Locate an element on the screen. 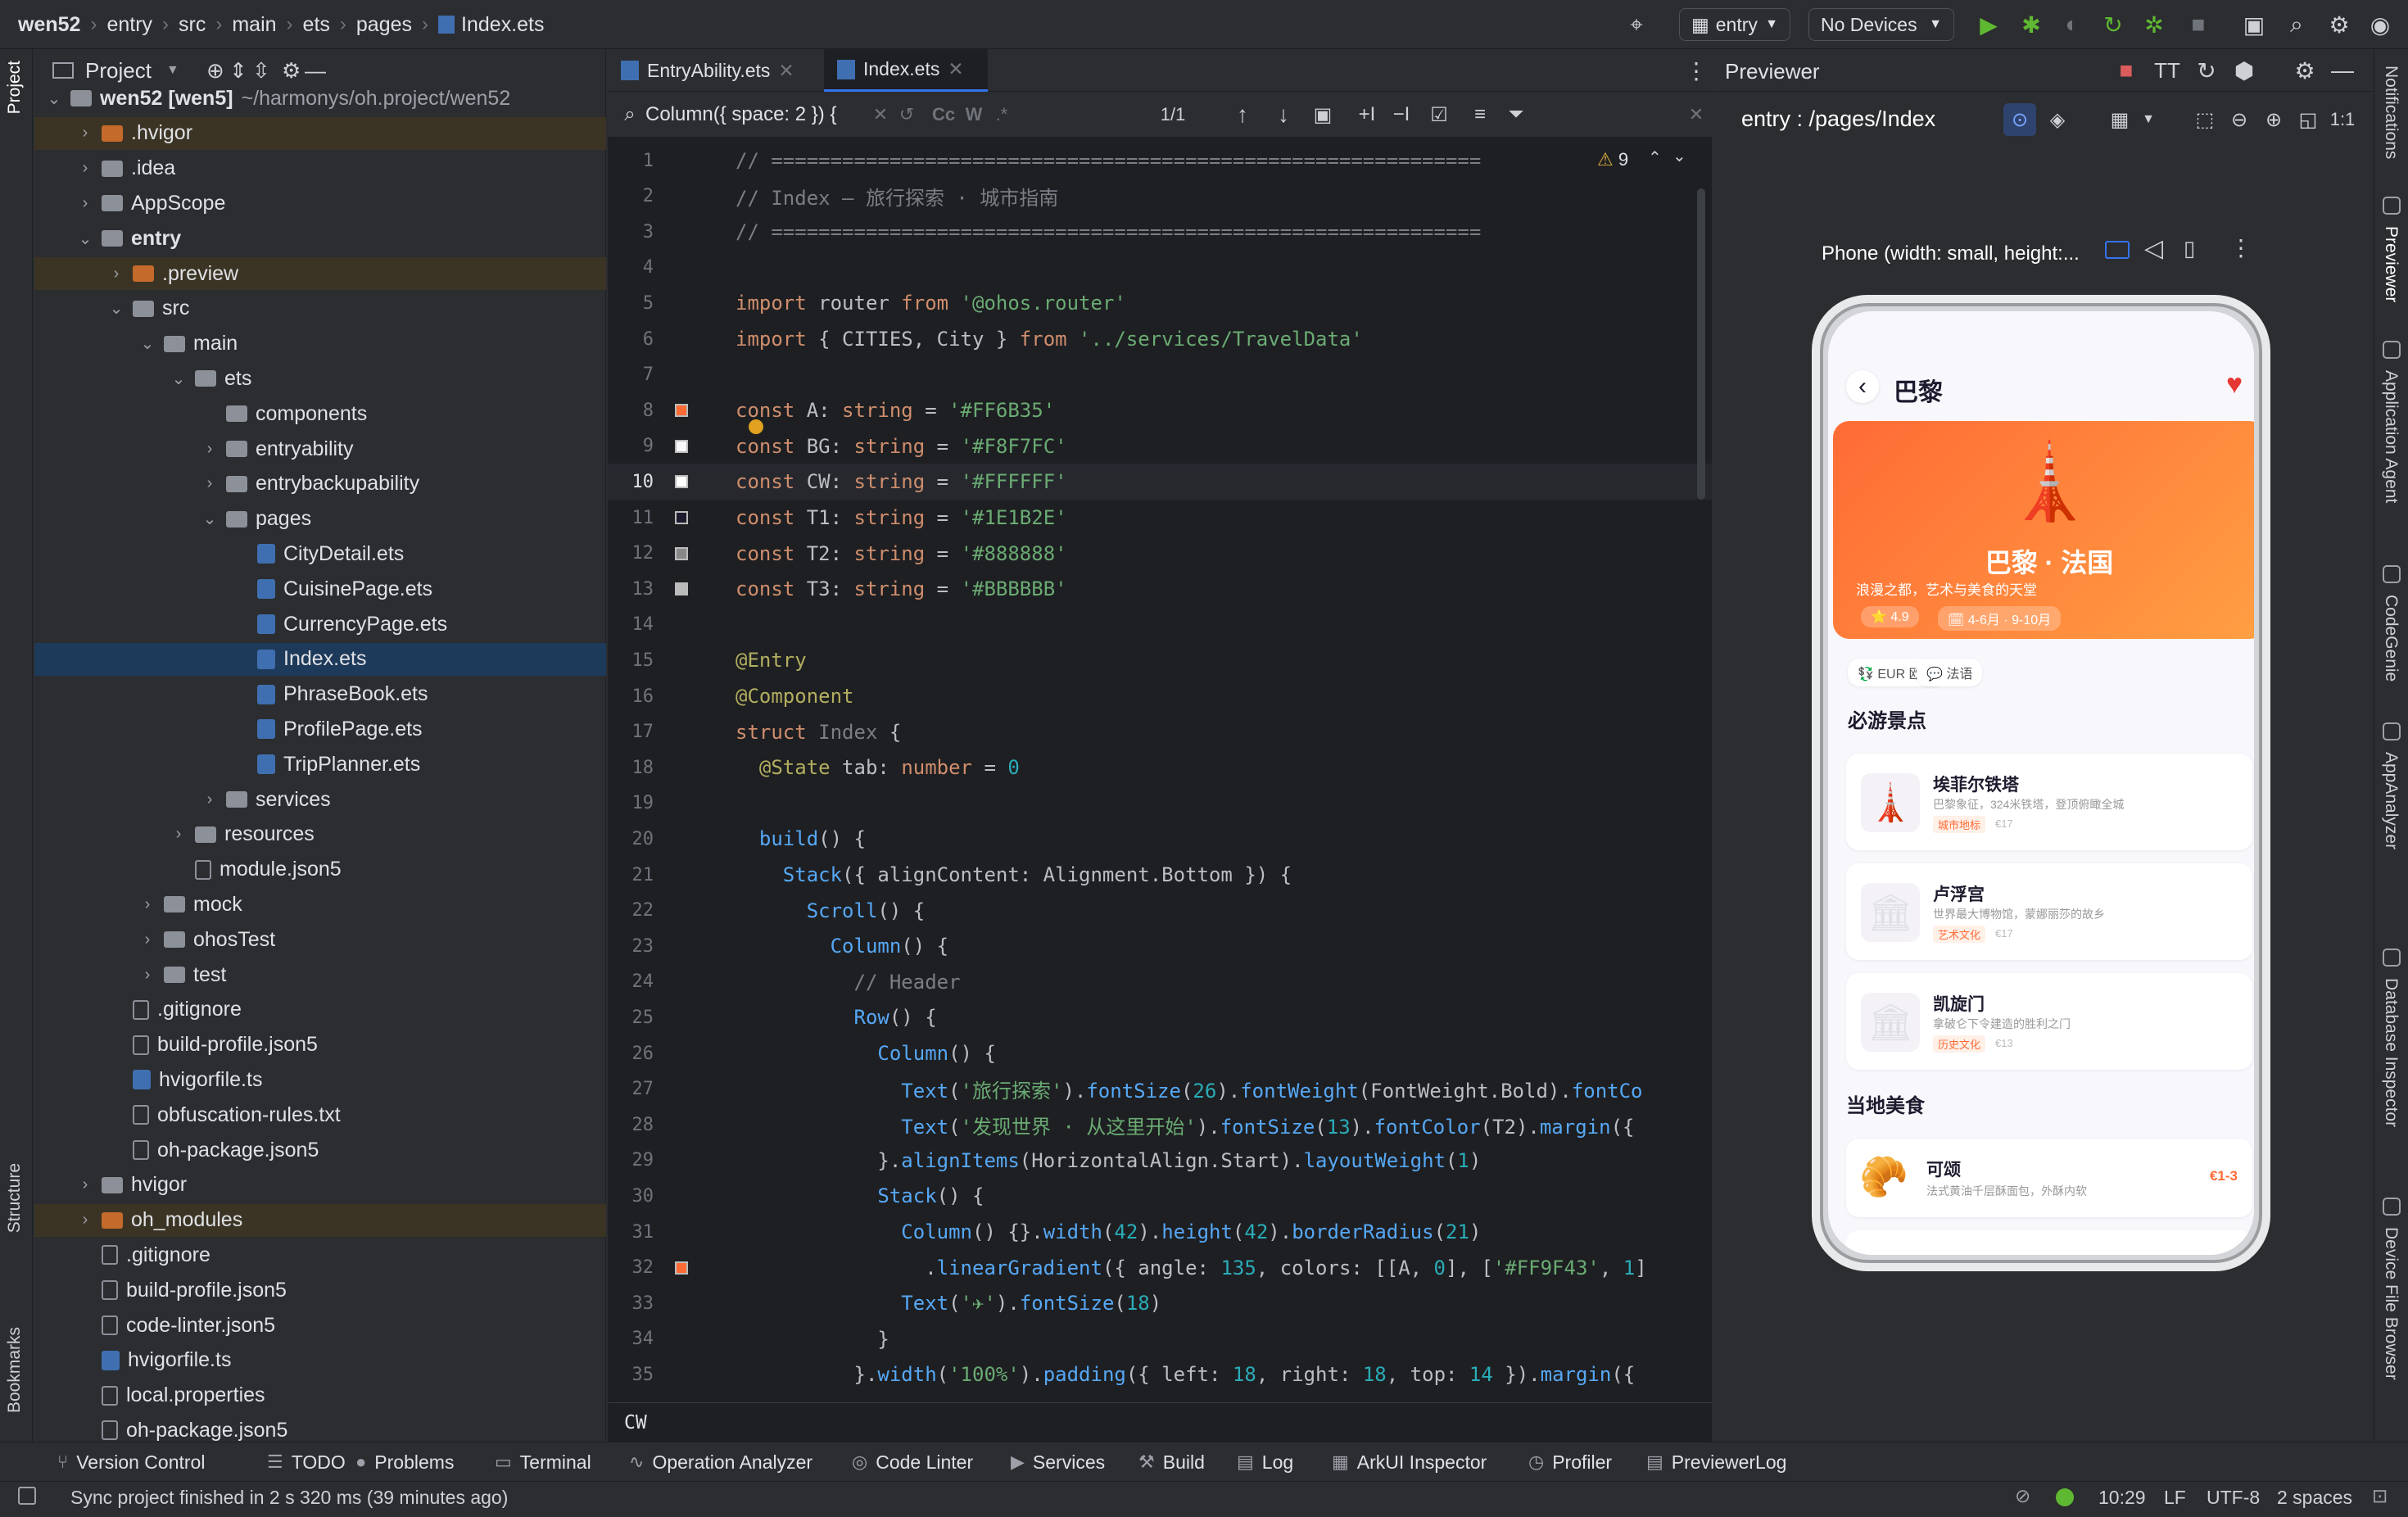  layers-icon: ◈ is located at coordinates (2057, 119).